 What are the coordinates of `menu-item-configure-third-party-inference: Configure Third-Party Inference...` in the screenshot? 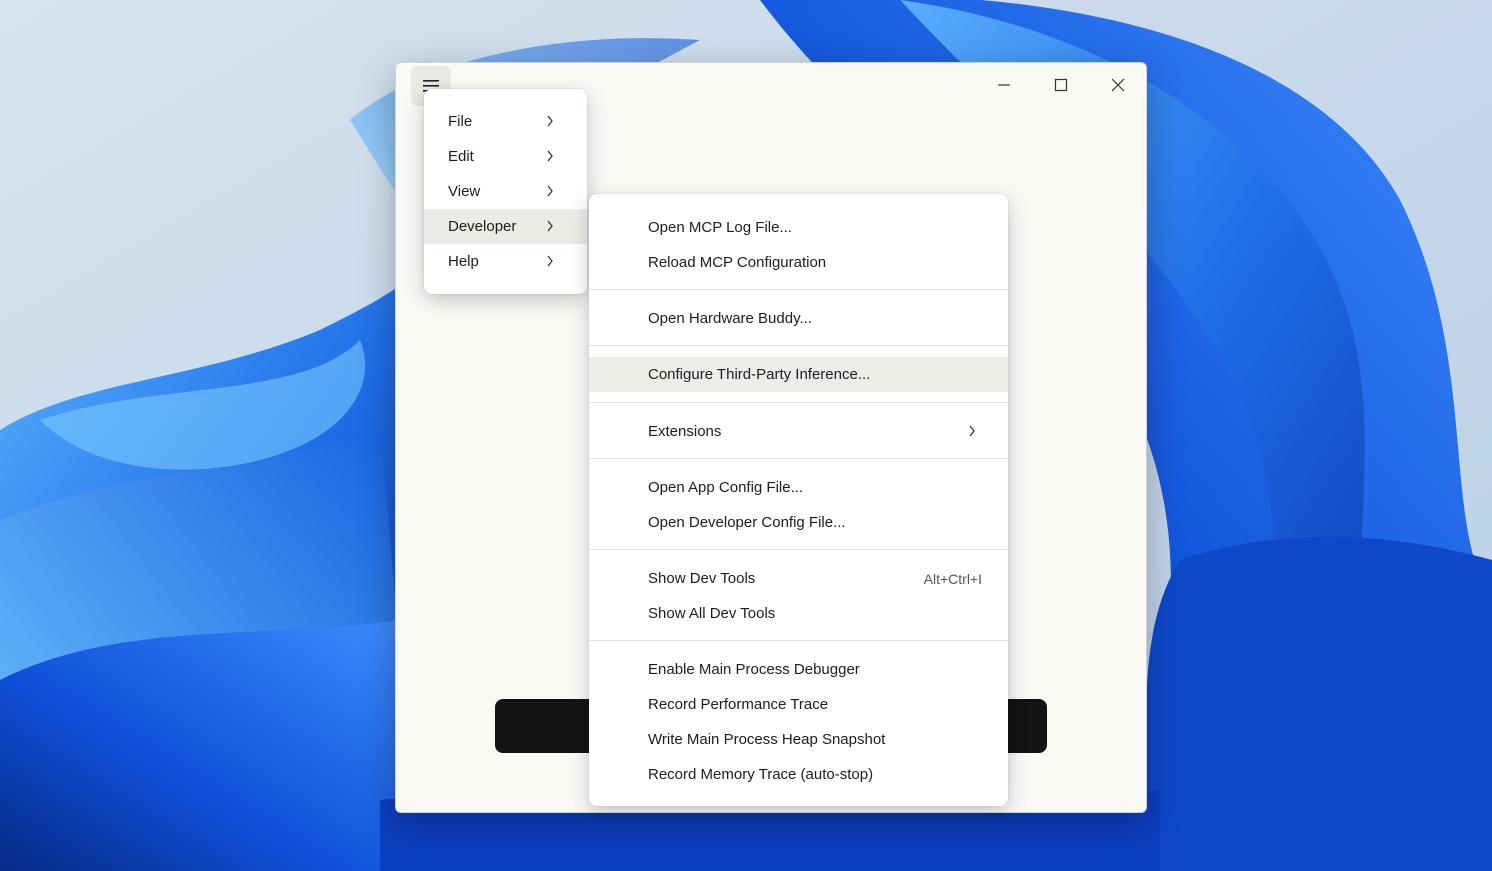 It's located at (798, 374).